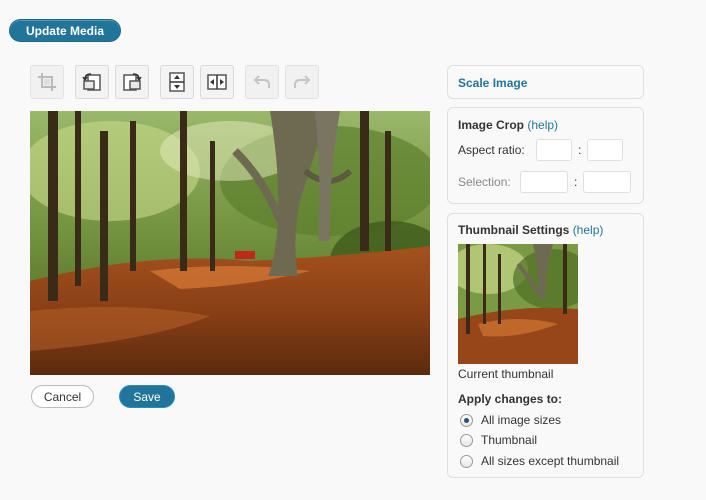 The height and width of the screenshot is (500, 706). What do you see at coordinates (550, 461) in the screenshot?
I see `apply-option-label: All sizes except thumbnail` at bounding box center [550, 461].